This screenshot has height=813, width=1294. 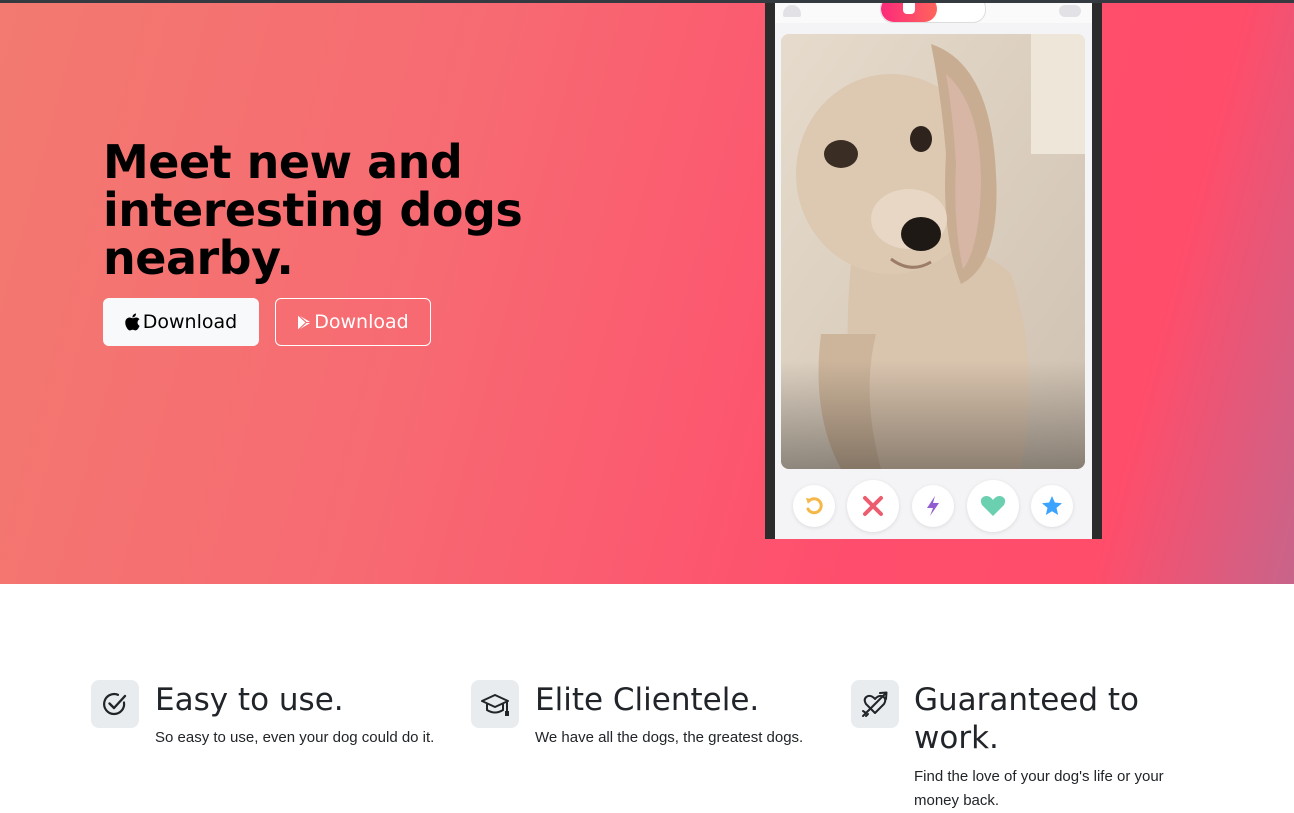 I want to click on boost-button, so click(x=933, y=506).